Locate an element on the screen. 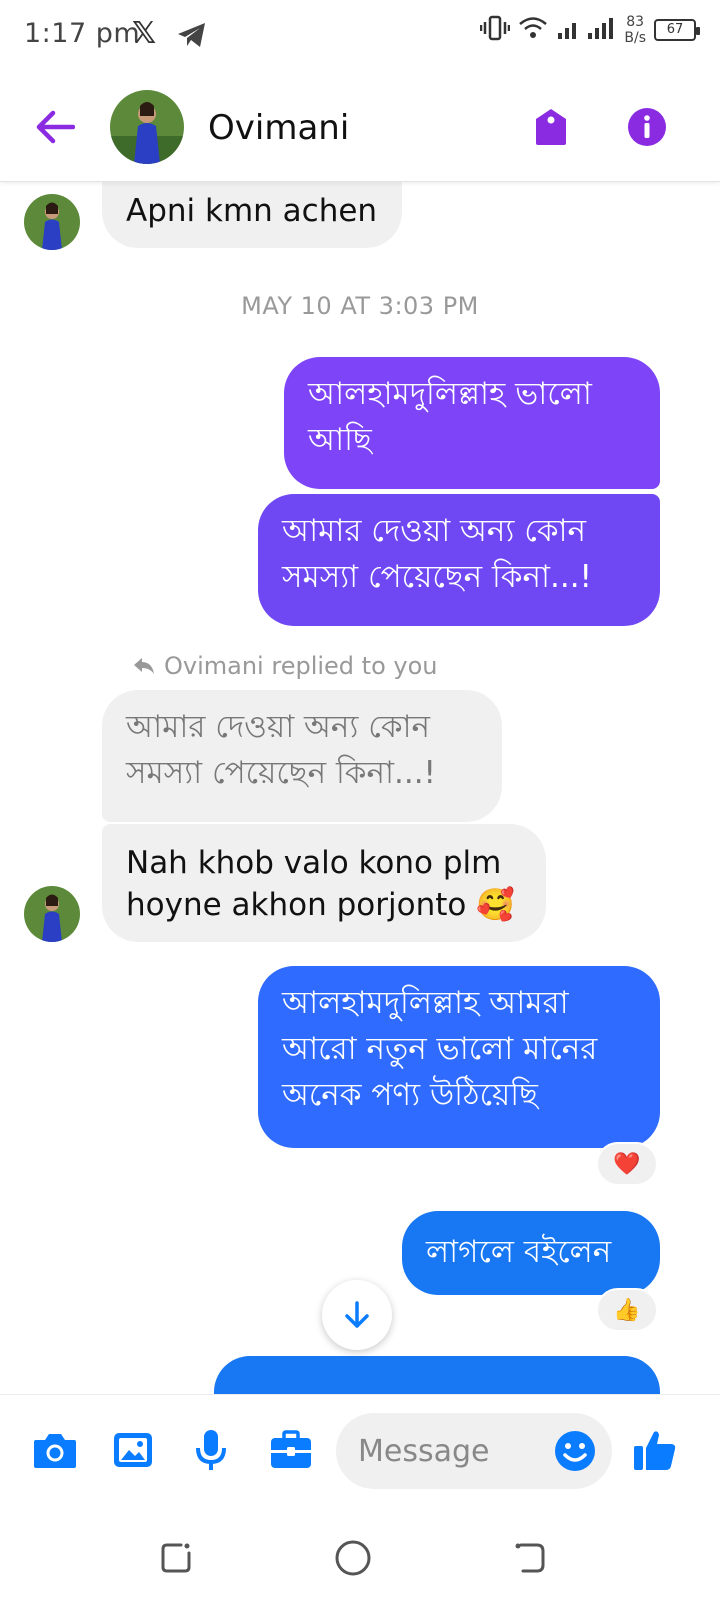 Image resolution: width=720 pixels, height=1600 pixels. battery-indicator: 67 is located at coordinates (677, 30).